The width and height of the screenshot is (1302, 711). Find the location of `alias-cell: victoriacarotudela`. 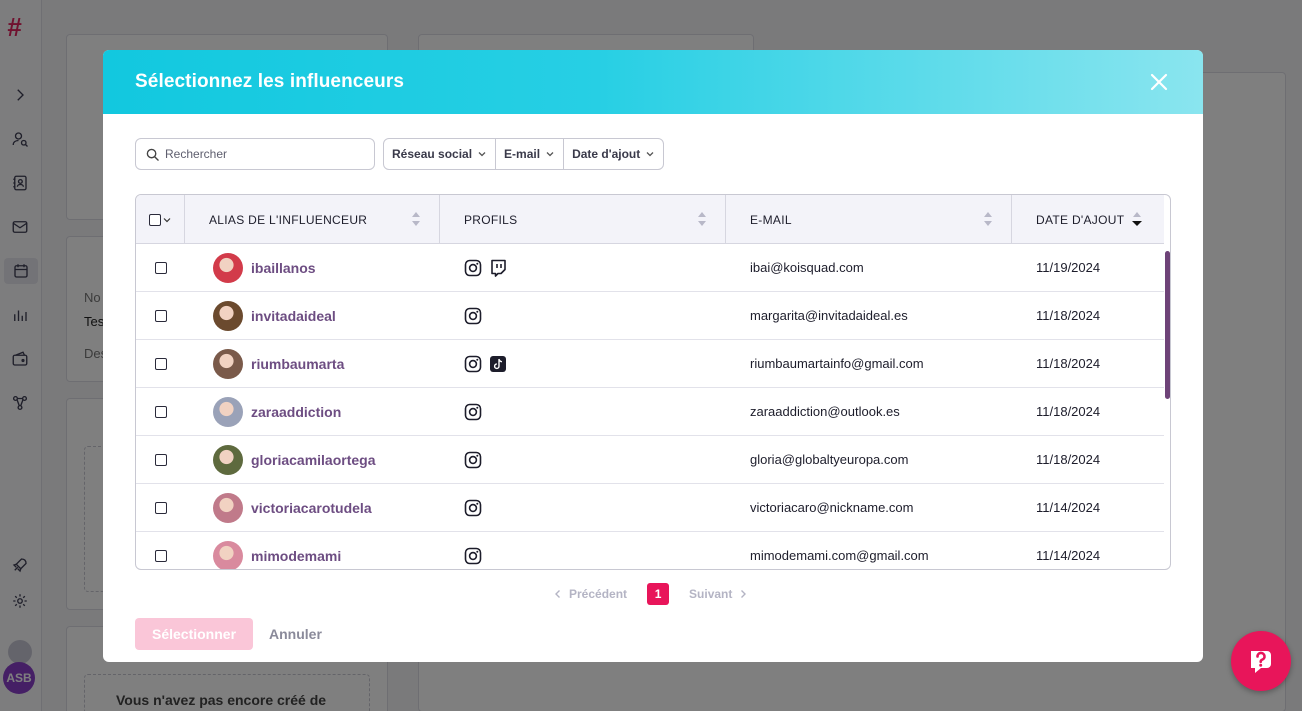

alias-cell: victoriacarotudela is located at coordinates (312, 508).